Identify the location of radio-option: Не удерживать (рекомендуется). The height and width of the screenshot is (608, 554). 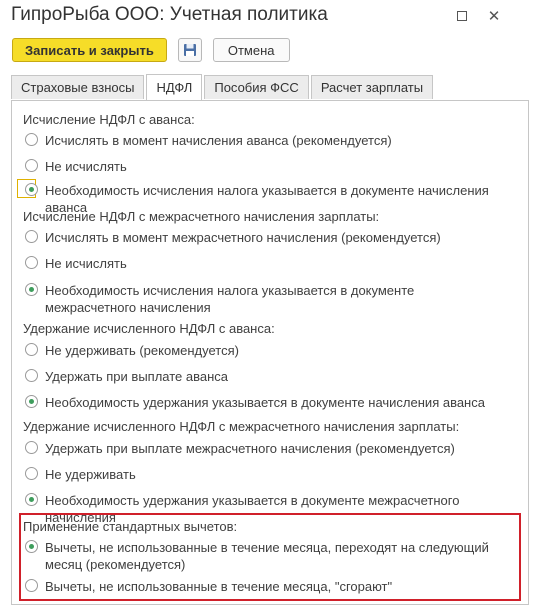
(132, 350).